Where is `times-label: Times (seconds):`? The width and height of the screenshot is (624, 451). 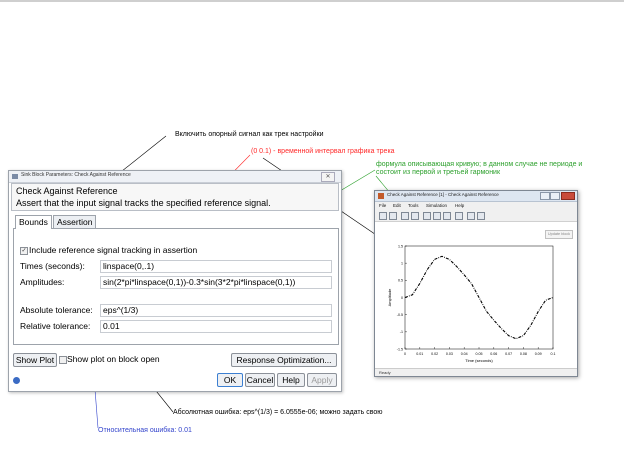
times-label: Times (seconds): is located at coordinates (52, 266).